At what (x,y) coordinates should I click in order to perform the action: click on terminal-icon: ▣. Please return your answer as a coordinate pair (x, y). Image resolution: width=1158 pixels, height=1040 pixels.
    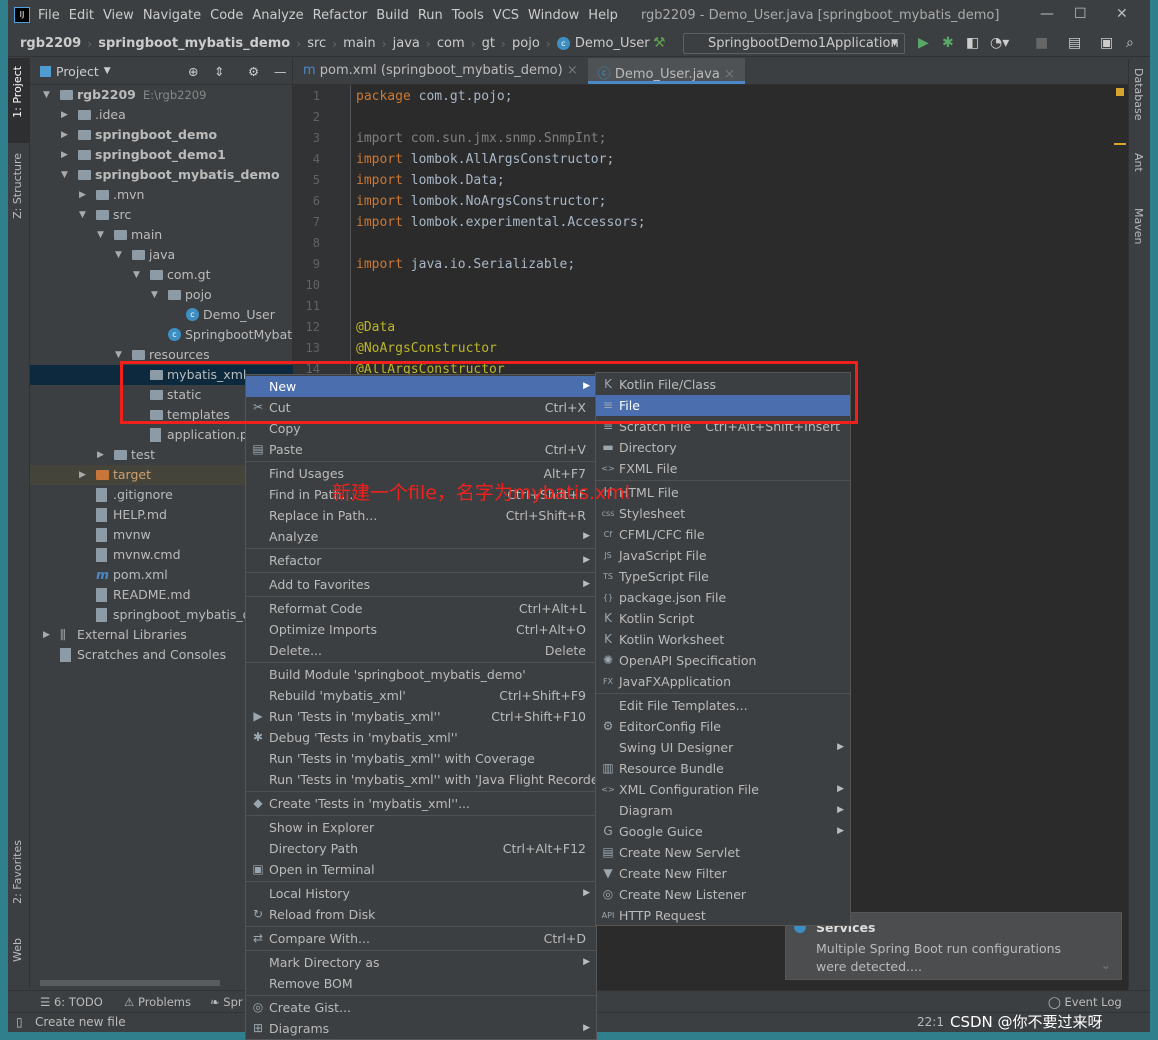
    Looking at the image, I should click on (1106, 43).